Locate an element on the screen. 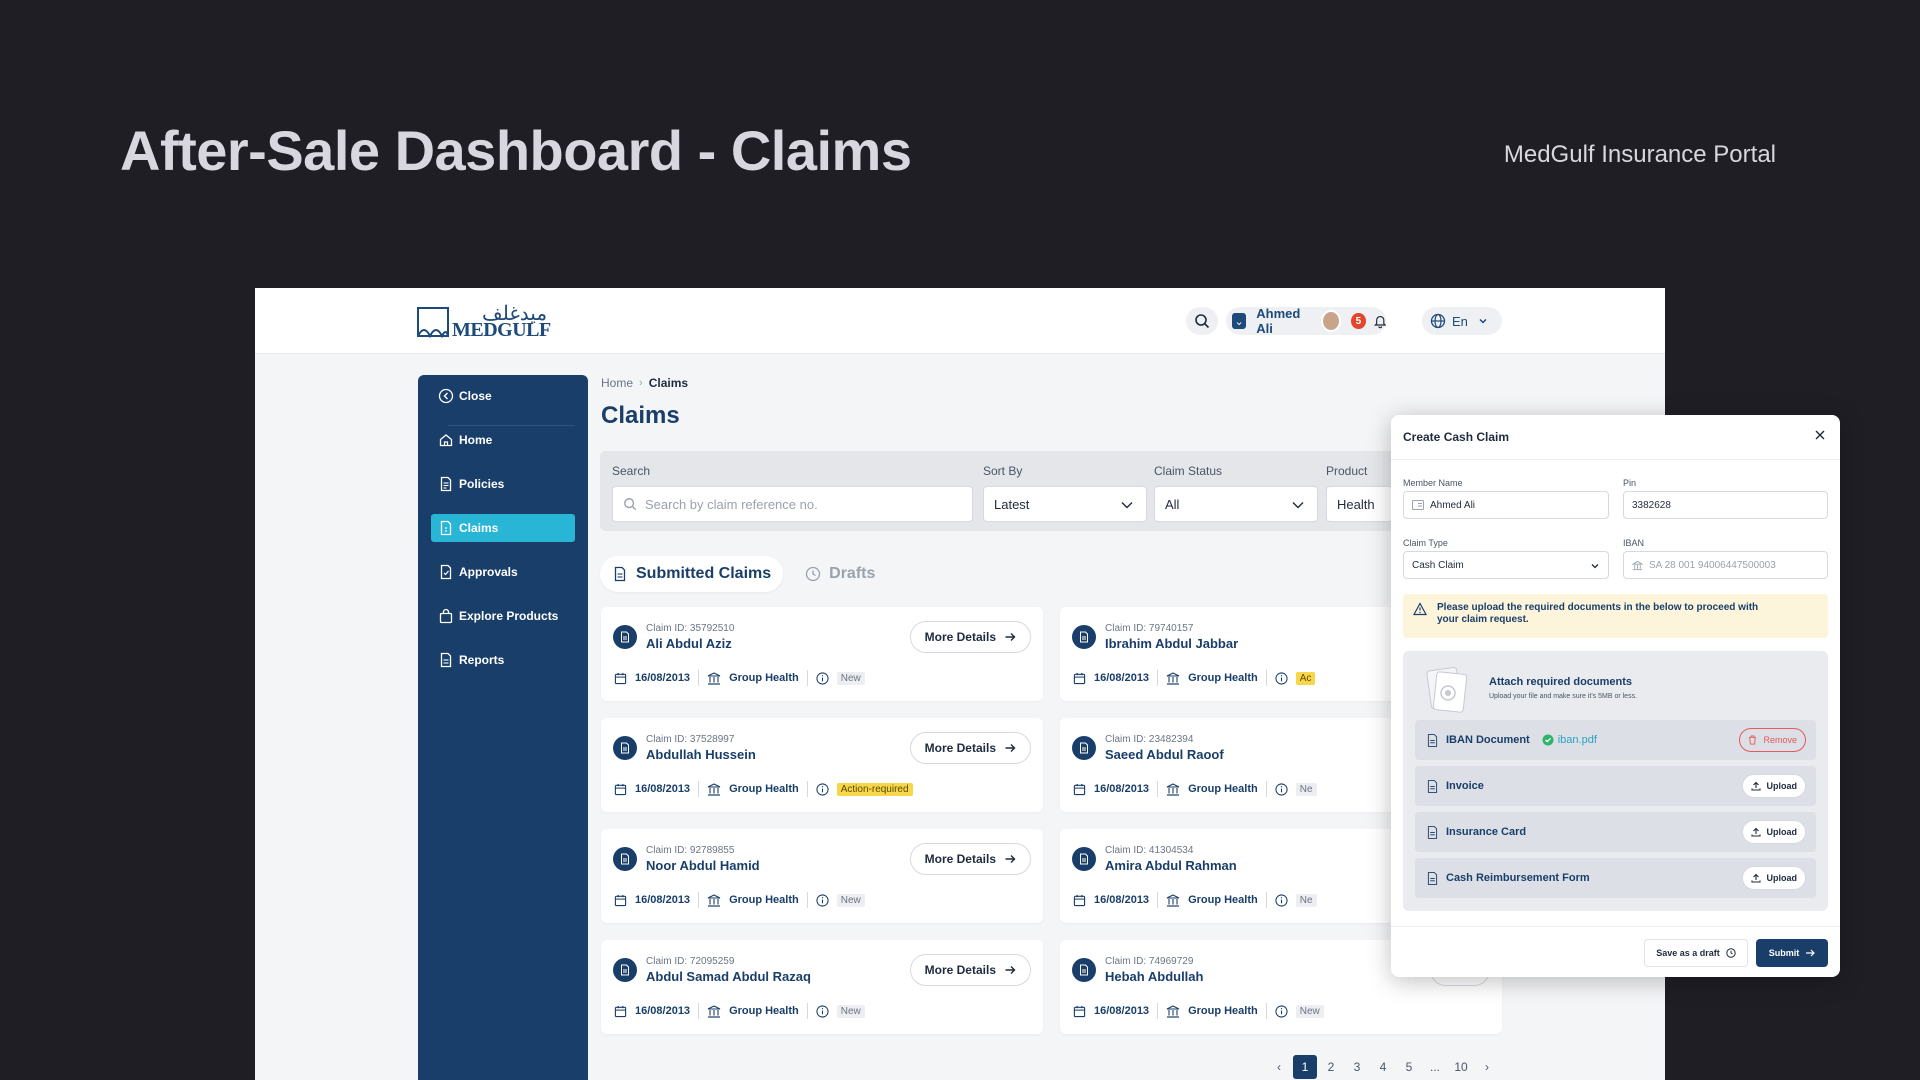 The height and width of the screenshot is (1080, 1920). tab-submitted-claims: Submitted Claims is located at coordinates (692, 574).